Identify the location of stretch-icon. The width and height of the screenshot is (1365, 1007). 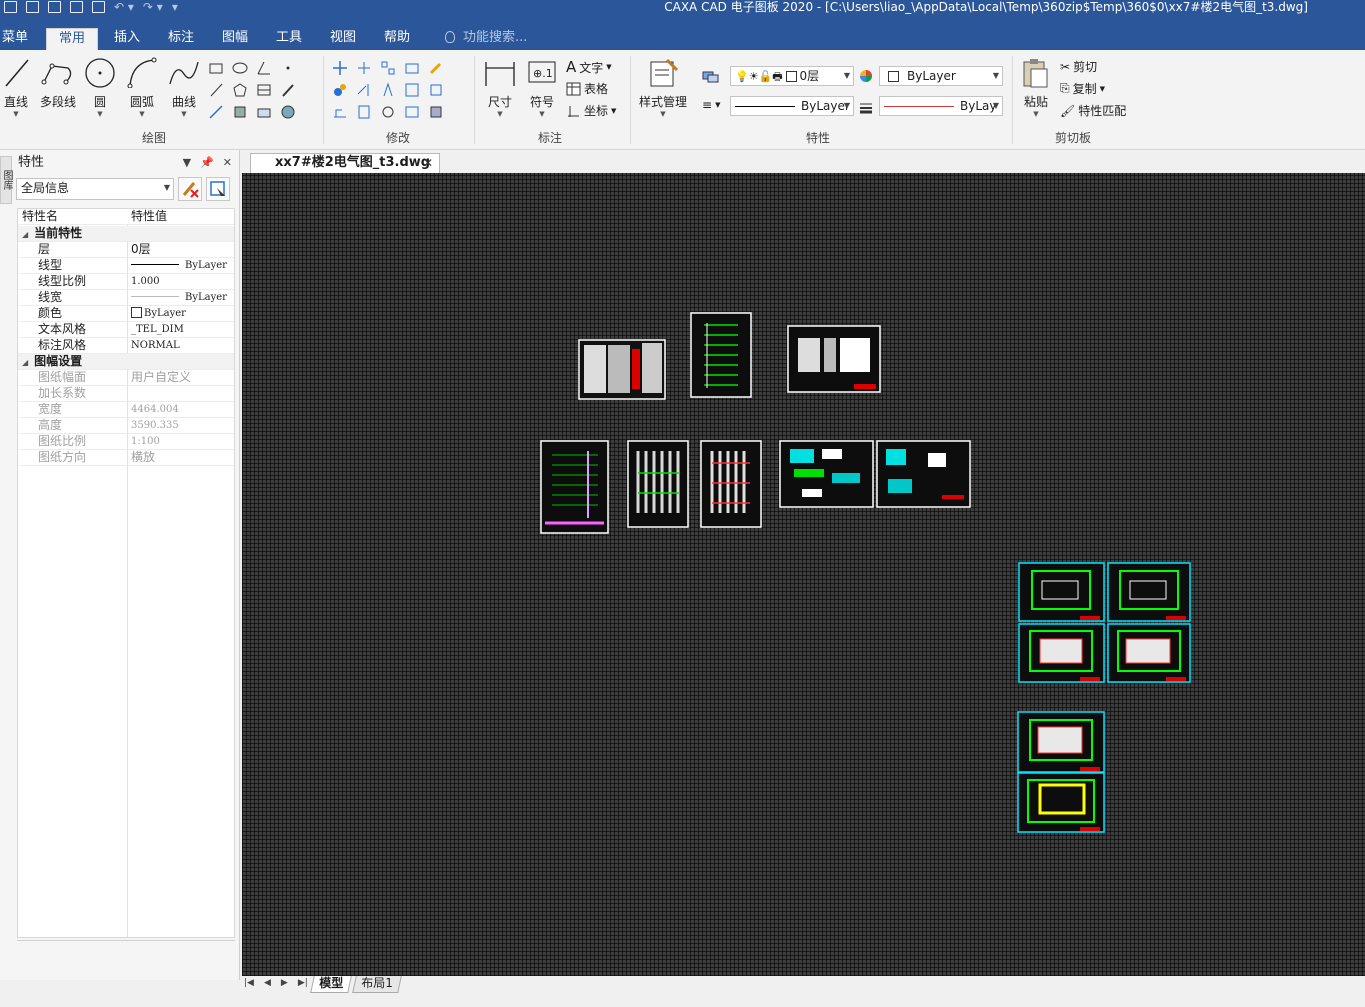
(340, 112).